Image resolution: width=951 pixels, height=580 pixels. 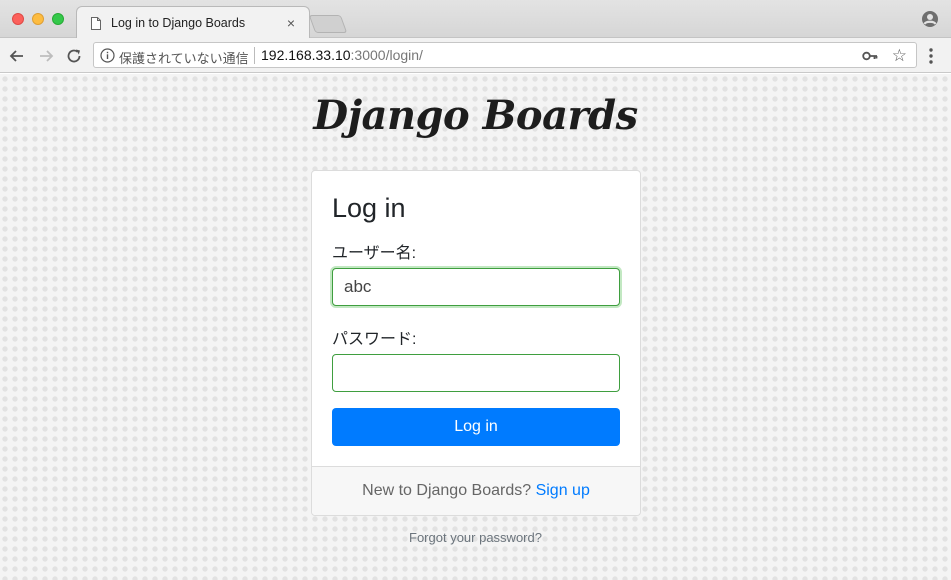 What do you see at coordinates (475, 537) in the screenshot?
I see `forgot-password-link: Forgot your password?` at bounding box center [475, 537].